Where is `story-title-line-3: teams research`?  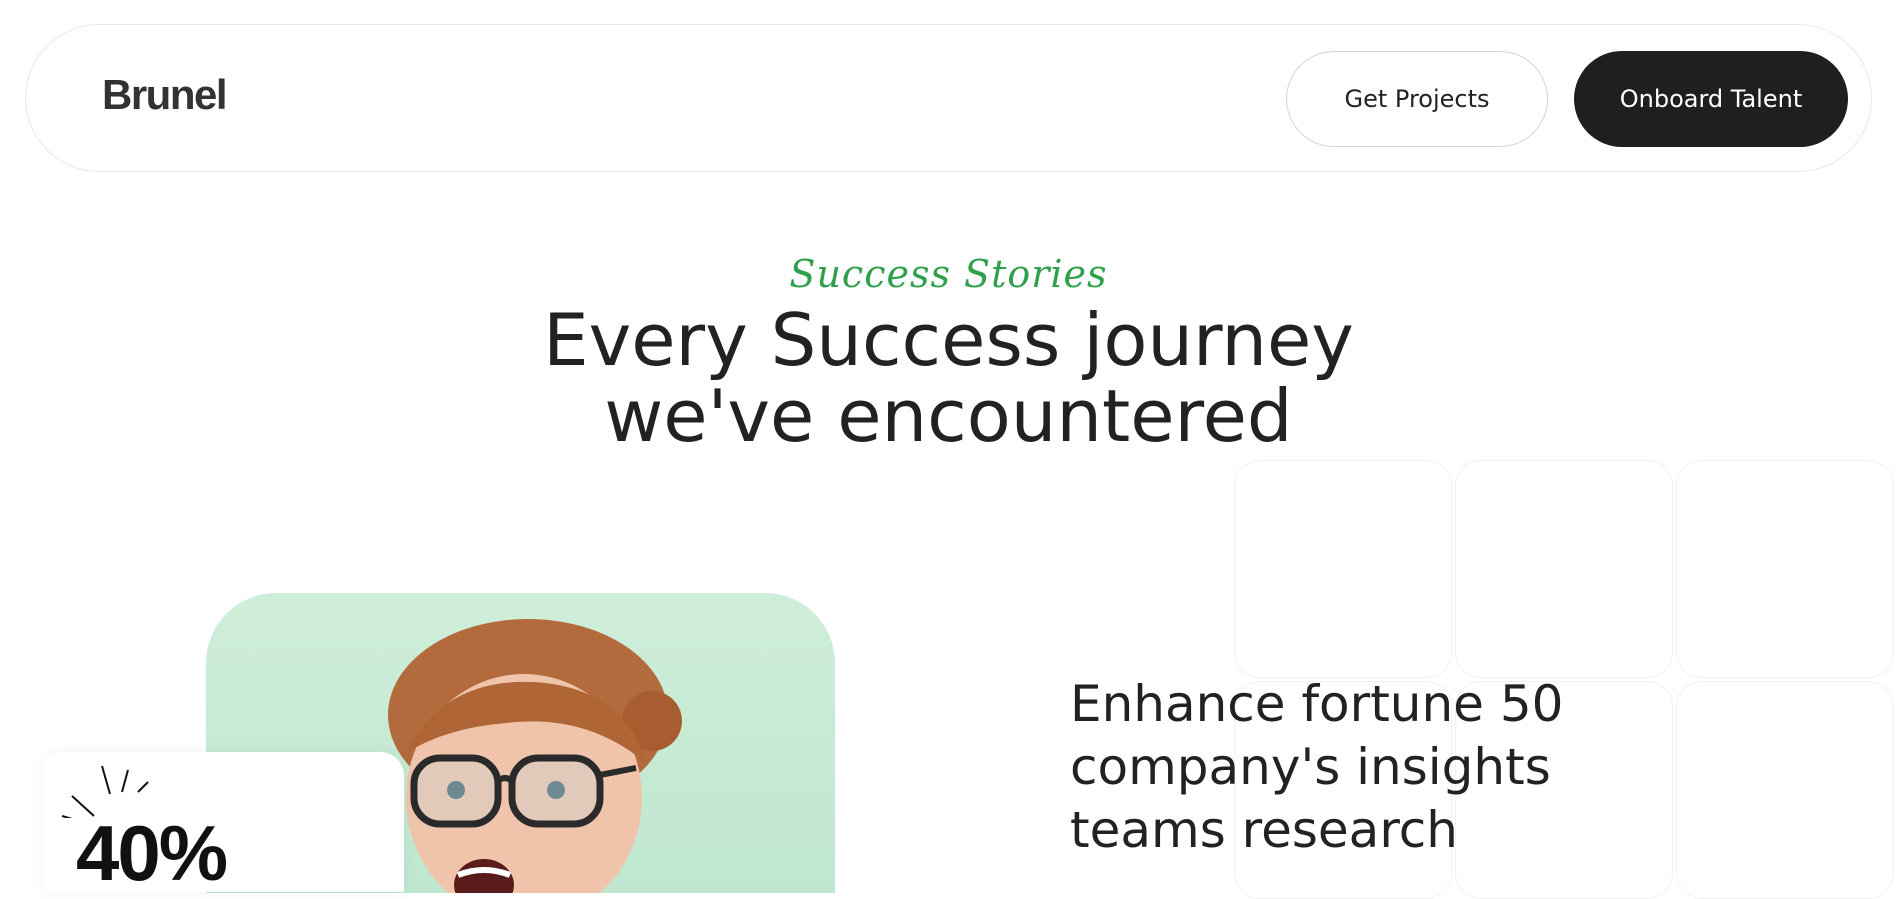
story-title-line-3: teams research is located at coordinates (1264, 830).